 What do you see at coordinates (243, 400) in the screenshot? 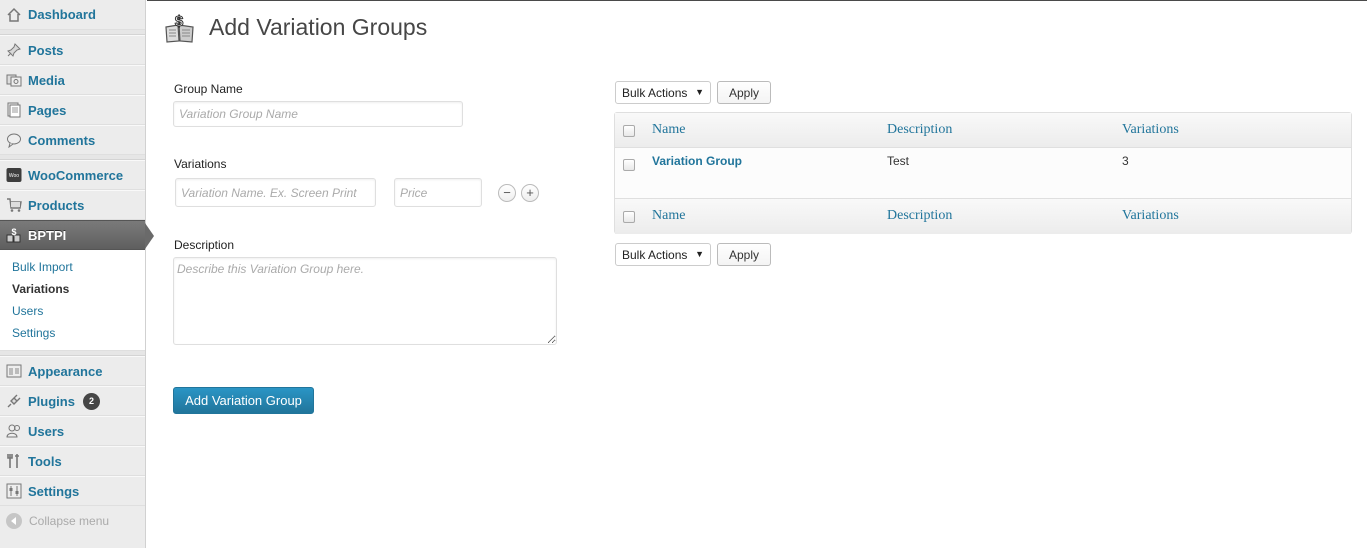
I see `add-variation-group-button: Add Variation Group` at bounding box center [243, 400].